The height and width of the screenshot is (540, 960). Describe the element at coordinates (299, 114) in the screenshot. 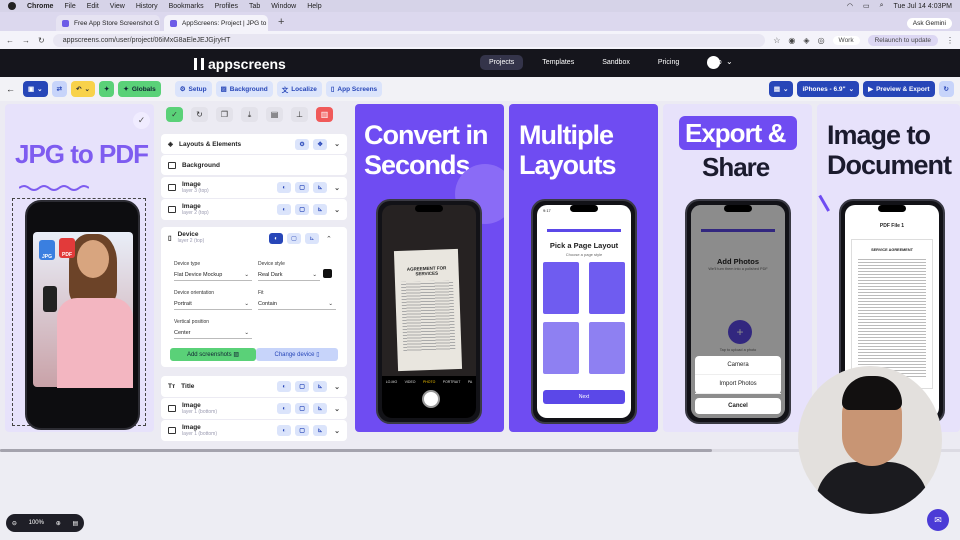

I see `pin-button: ⊥` at that location.